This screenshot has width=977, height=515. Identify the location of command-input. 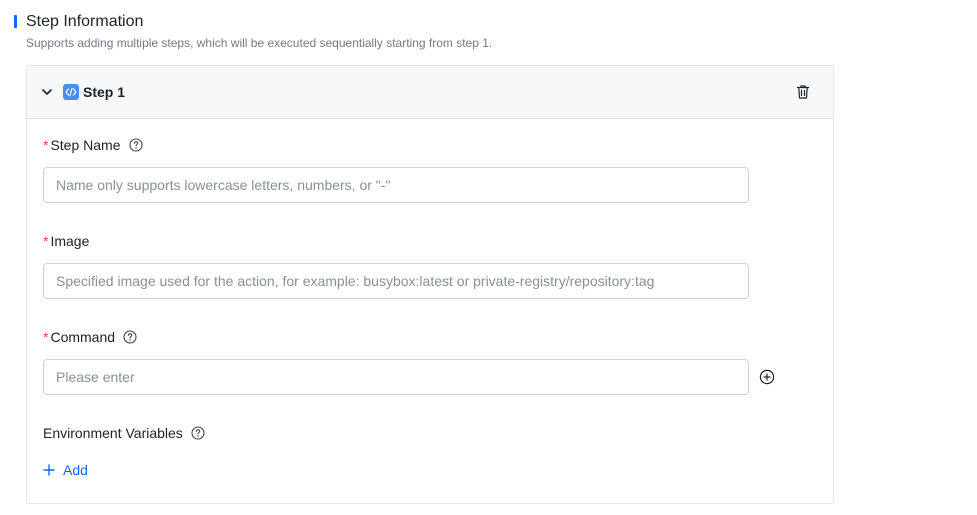
(396, 377).